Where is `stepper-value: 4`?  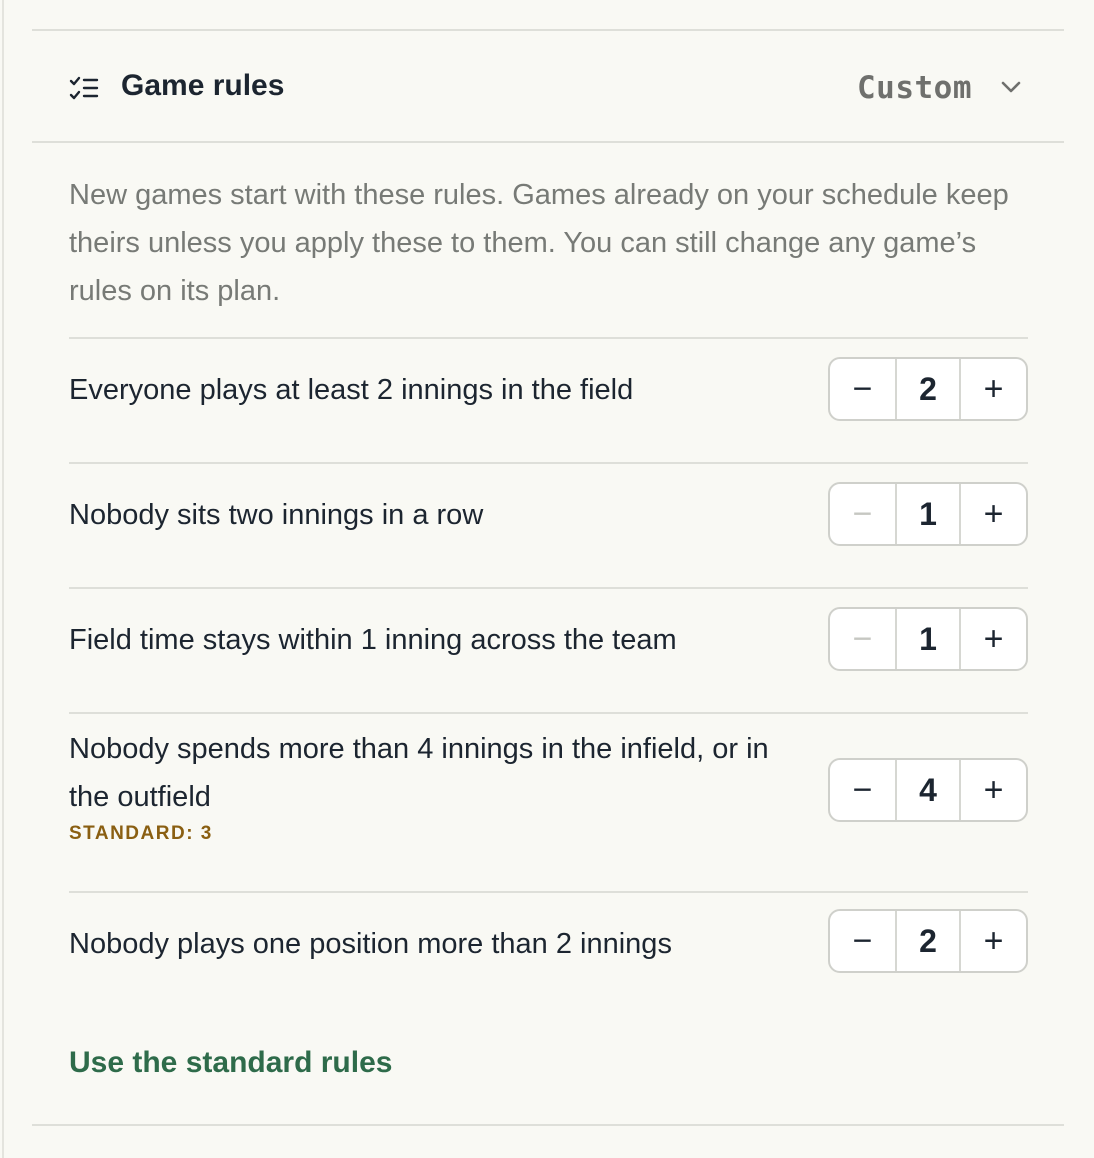 stepper-value: 4 is located at coordinates (928, 789).